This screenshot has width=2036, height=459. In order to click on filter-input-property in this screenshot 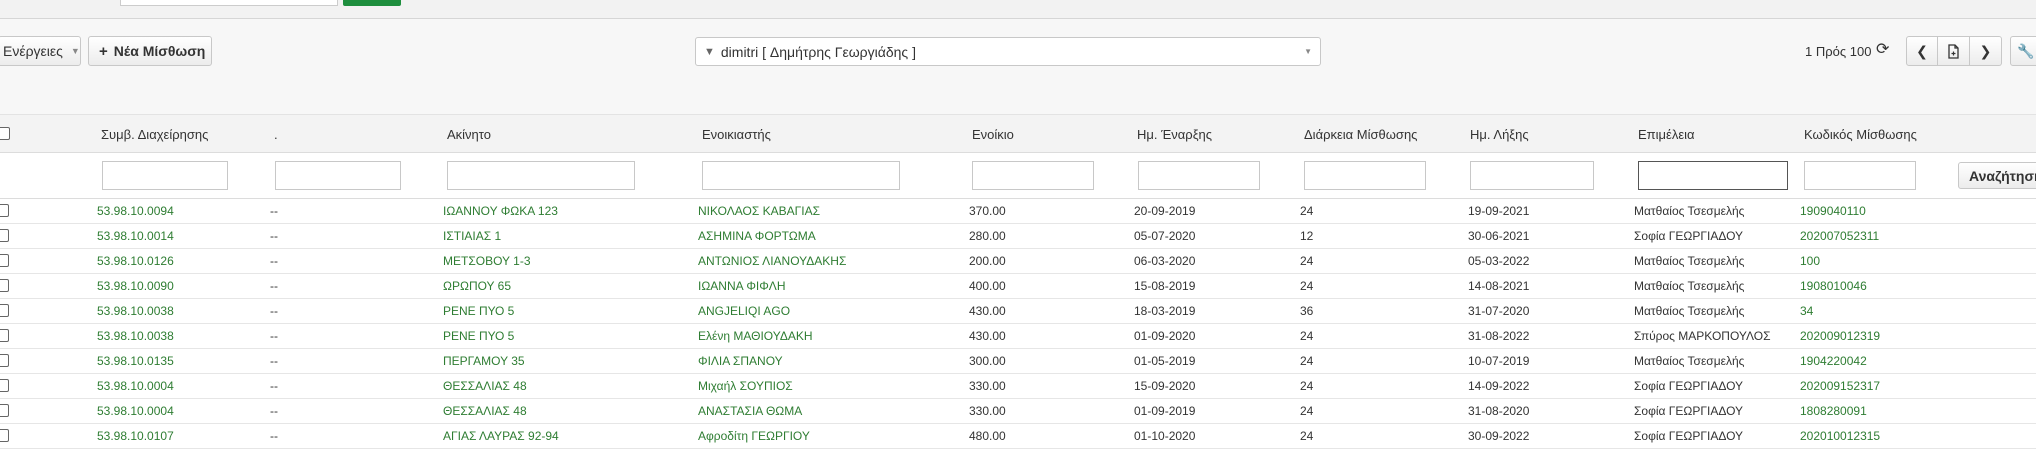, I will do `click(541, 175)`.